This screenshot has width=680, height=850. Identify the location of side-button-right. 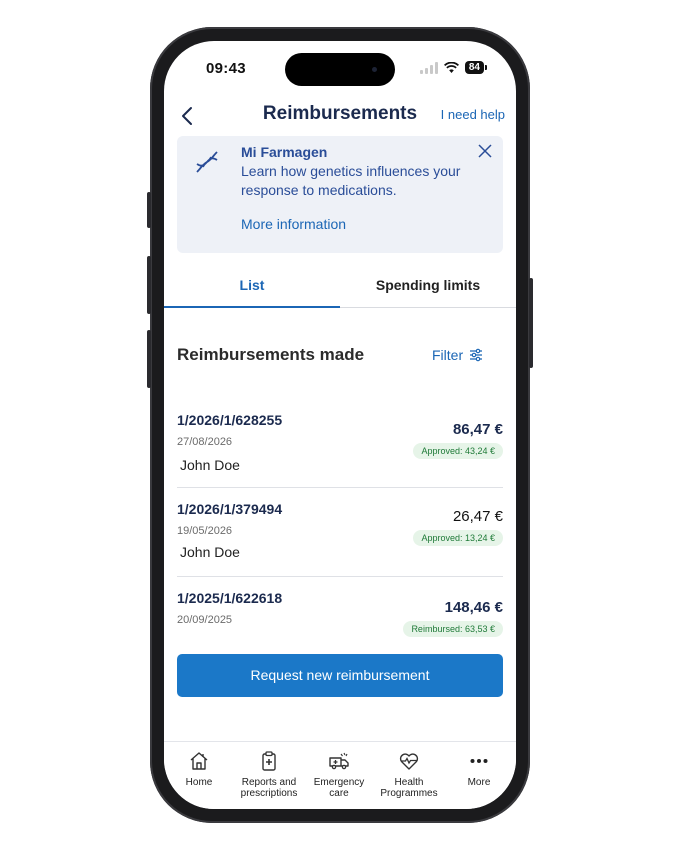
(531, 323).